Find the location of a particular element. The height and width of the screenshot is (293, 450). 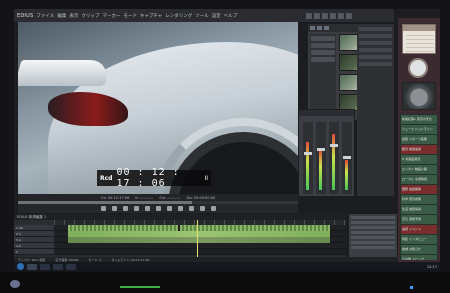

track-header: T is located at coordinates (34, 252).